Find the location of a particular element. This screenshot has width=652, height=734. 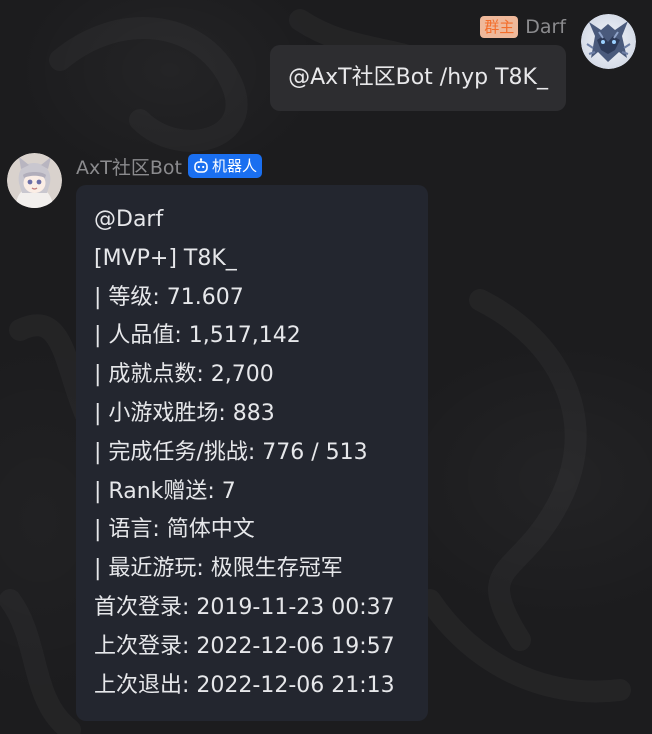

message-line: | 语言: 简体中文 is located at coordinates (174, 530).